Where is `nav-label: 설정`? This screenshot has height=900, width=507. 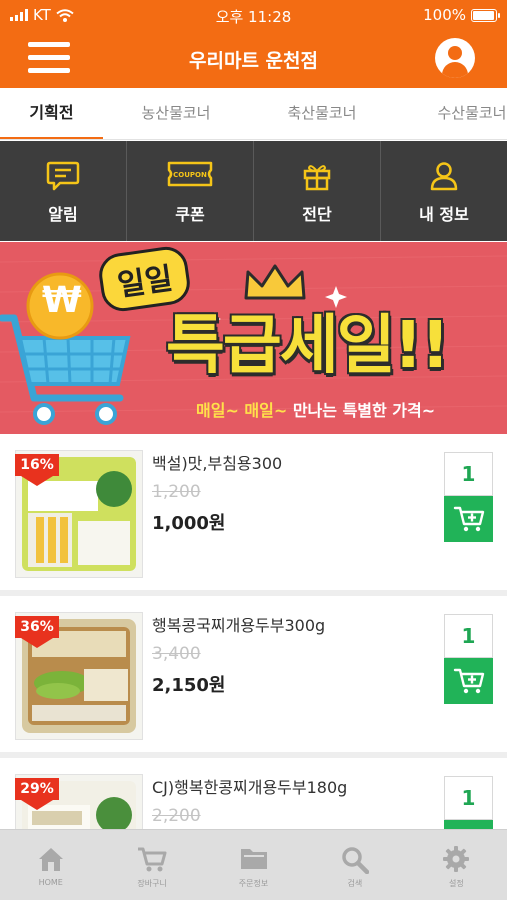
nav-label: 설정 is located at coordinates (456, 883).